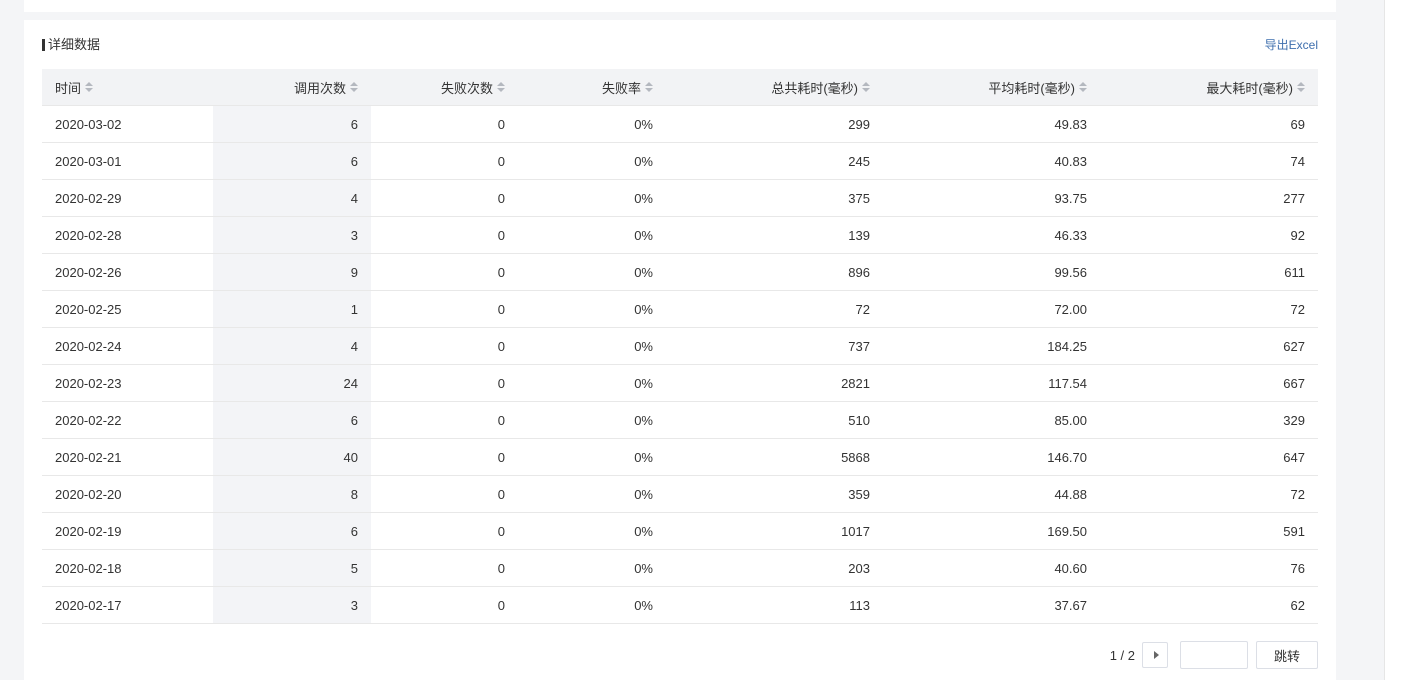  What do you see at coordinates (991, 531) in the screenshot?
I see `cell-avg-time: 169.50` at bounding box center [991, 531].